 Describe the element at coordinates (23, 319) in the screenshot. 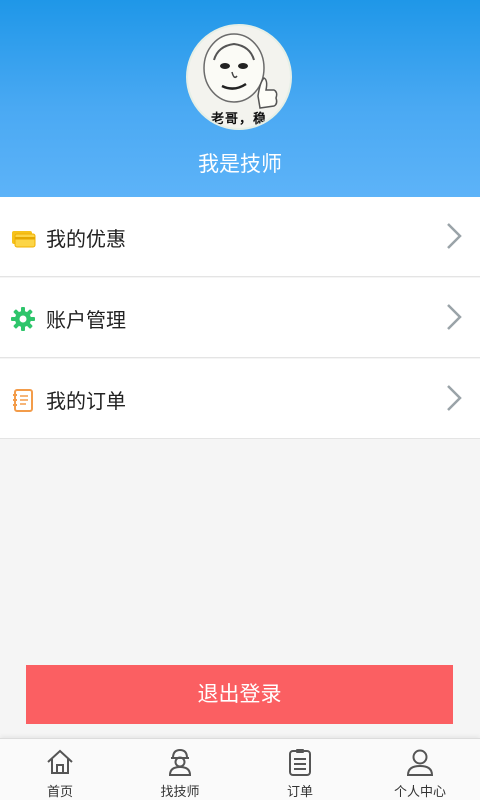

I see `gear-icon` at that location.